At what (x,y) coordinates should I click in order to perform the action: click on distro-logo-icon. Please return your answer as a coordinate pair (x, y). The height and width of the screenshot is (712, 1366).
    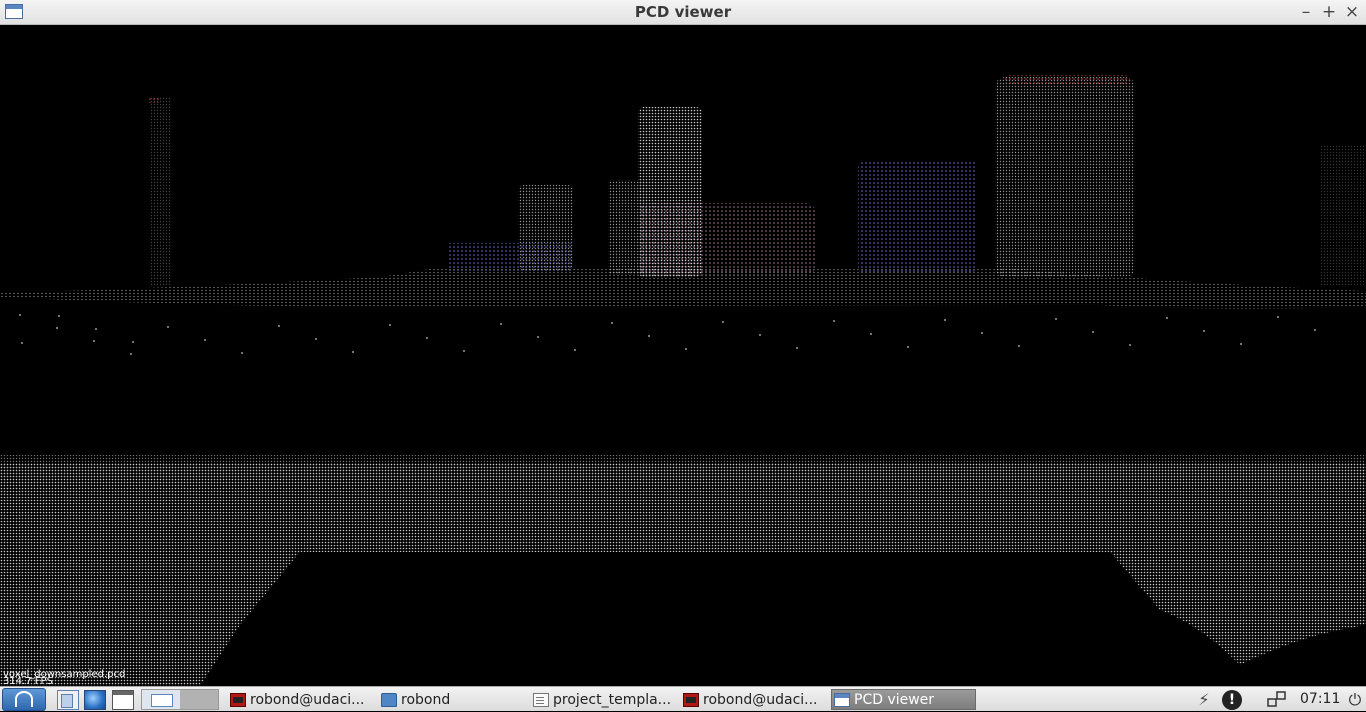
    Looking at the image, I should click on (24, 699).